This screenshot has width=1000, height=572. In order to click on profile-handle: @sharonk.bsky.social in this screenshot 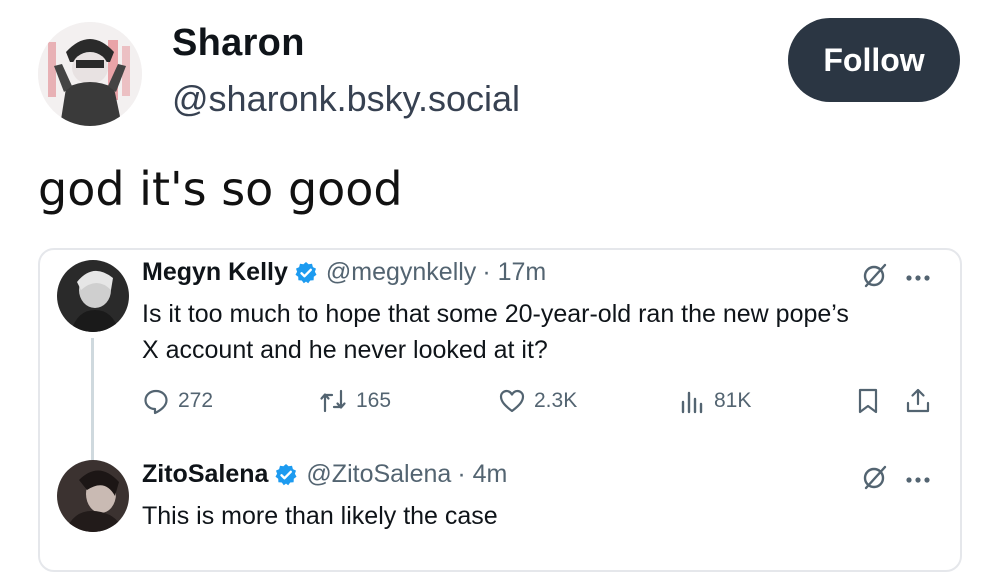, I will do `click(346, 99)`.